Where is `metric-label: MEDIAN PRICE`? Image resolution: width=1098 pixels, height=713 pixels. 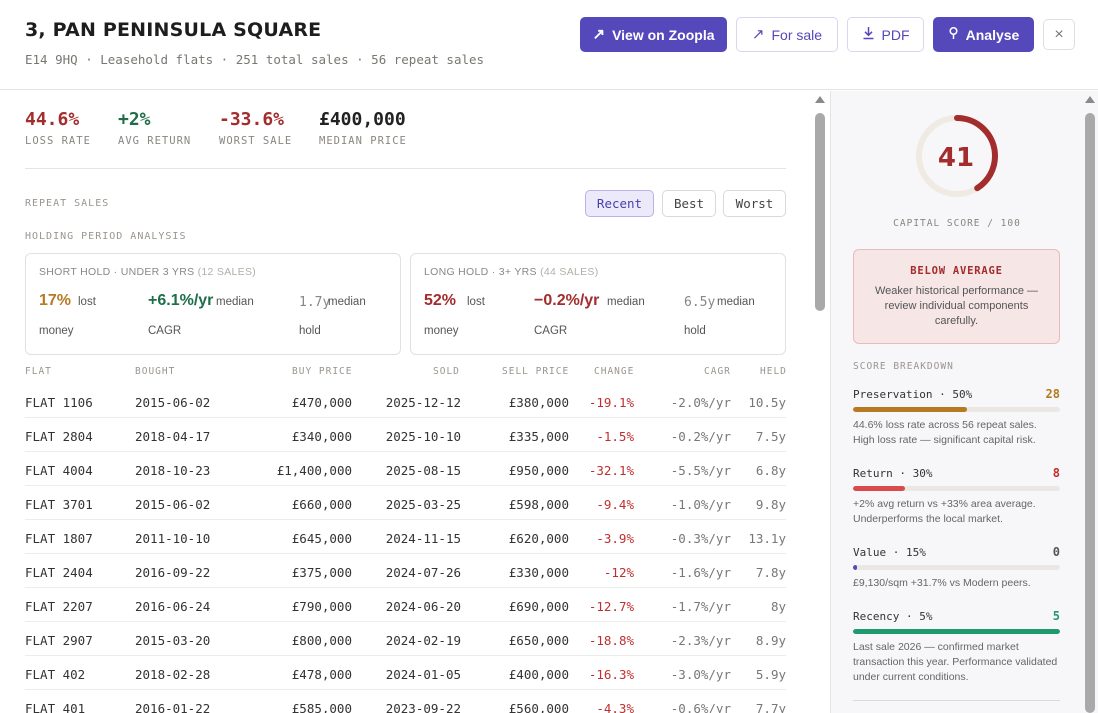 metric-label: MEDIAN PRICE is located at coordinates (363, 141).